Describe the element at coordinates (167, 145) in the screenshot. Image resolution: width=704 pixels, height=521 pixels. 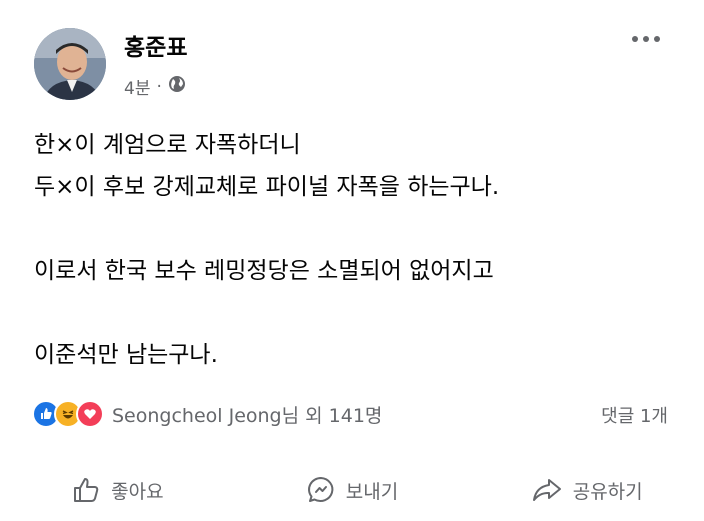
I see `post-line: 한×이 계엄으로 자폭하더니` at that location.